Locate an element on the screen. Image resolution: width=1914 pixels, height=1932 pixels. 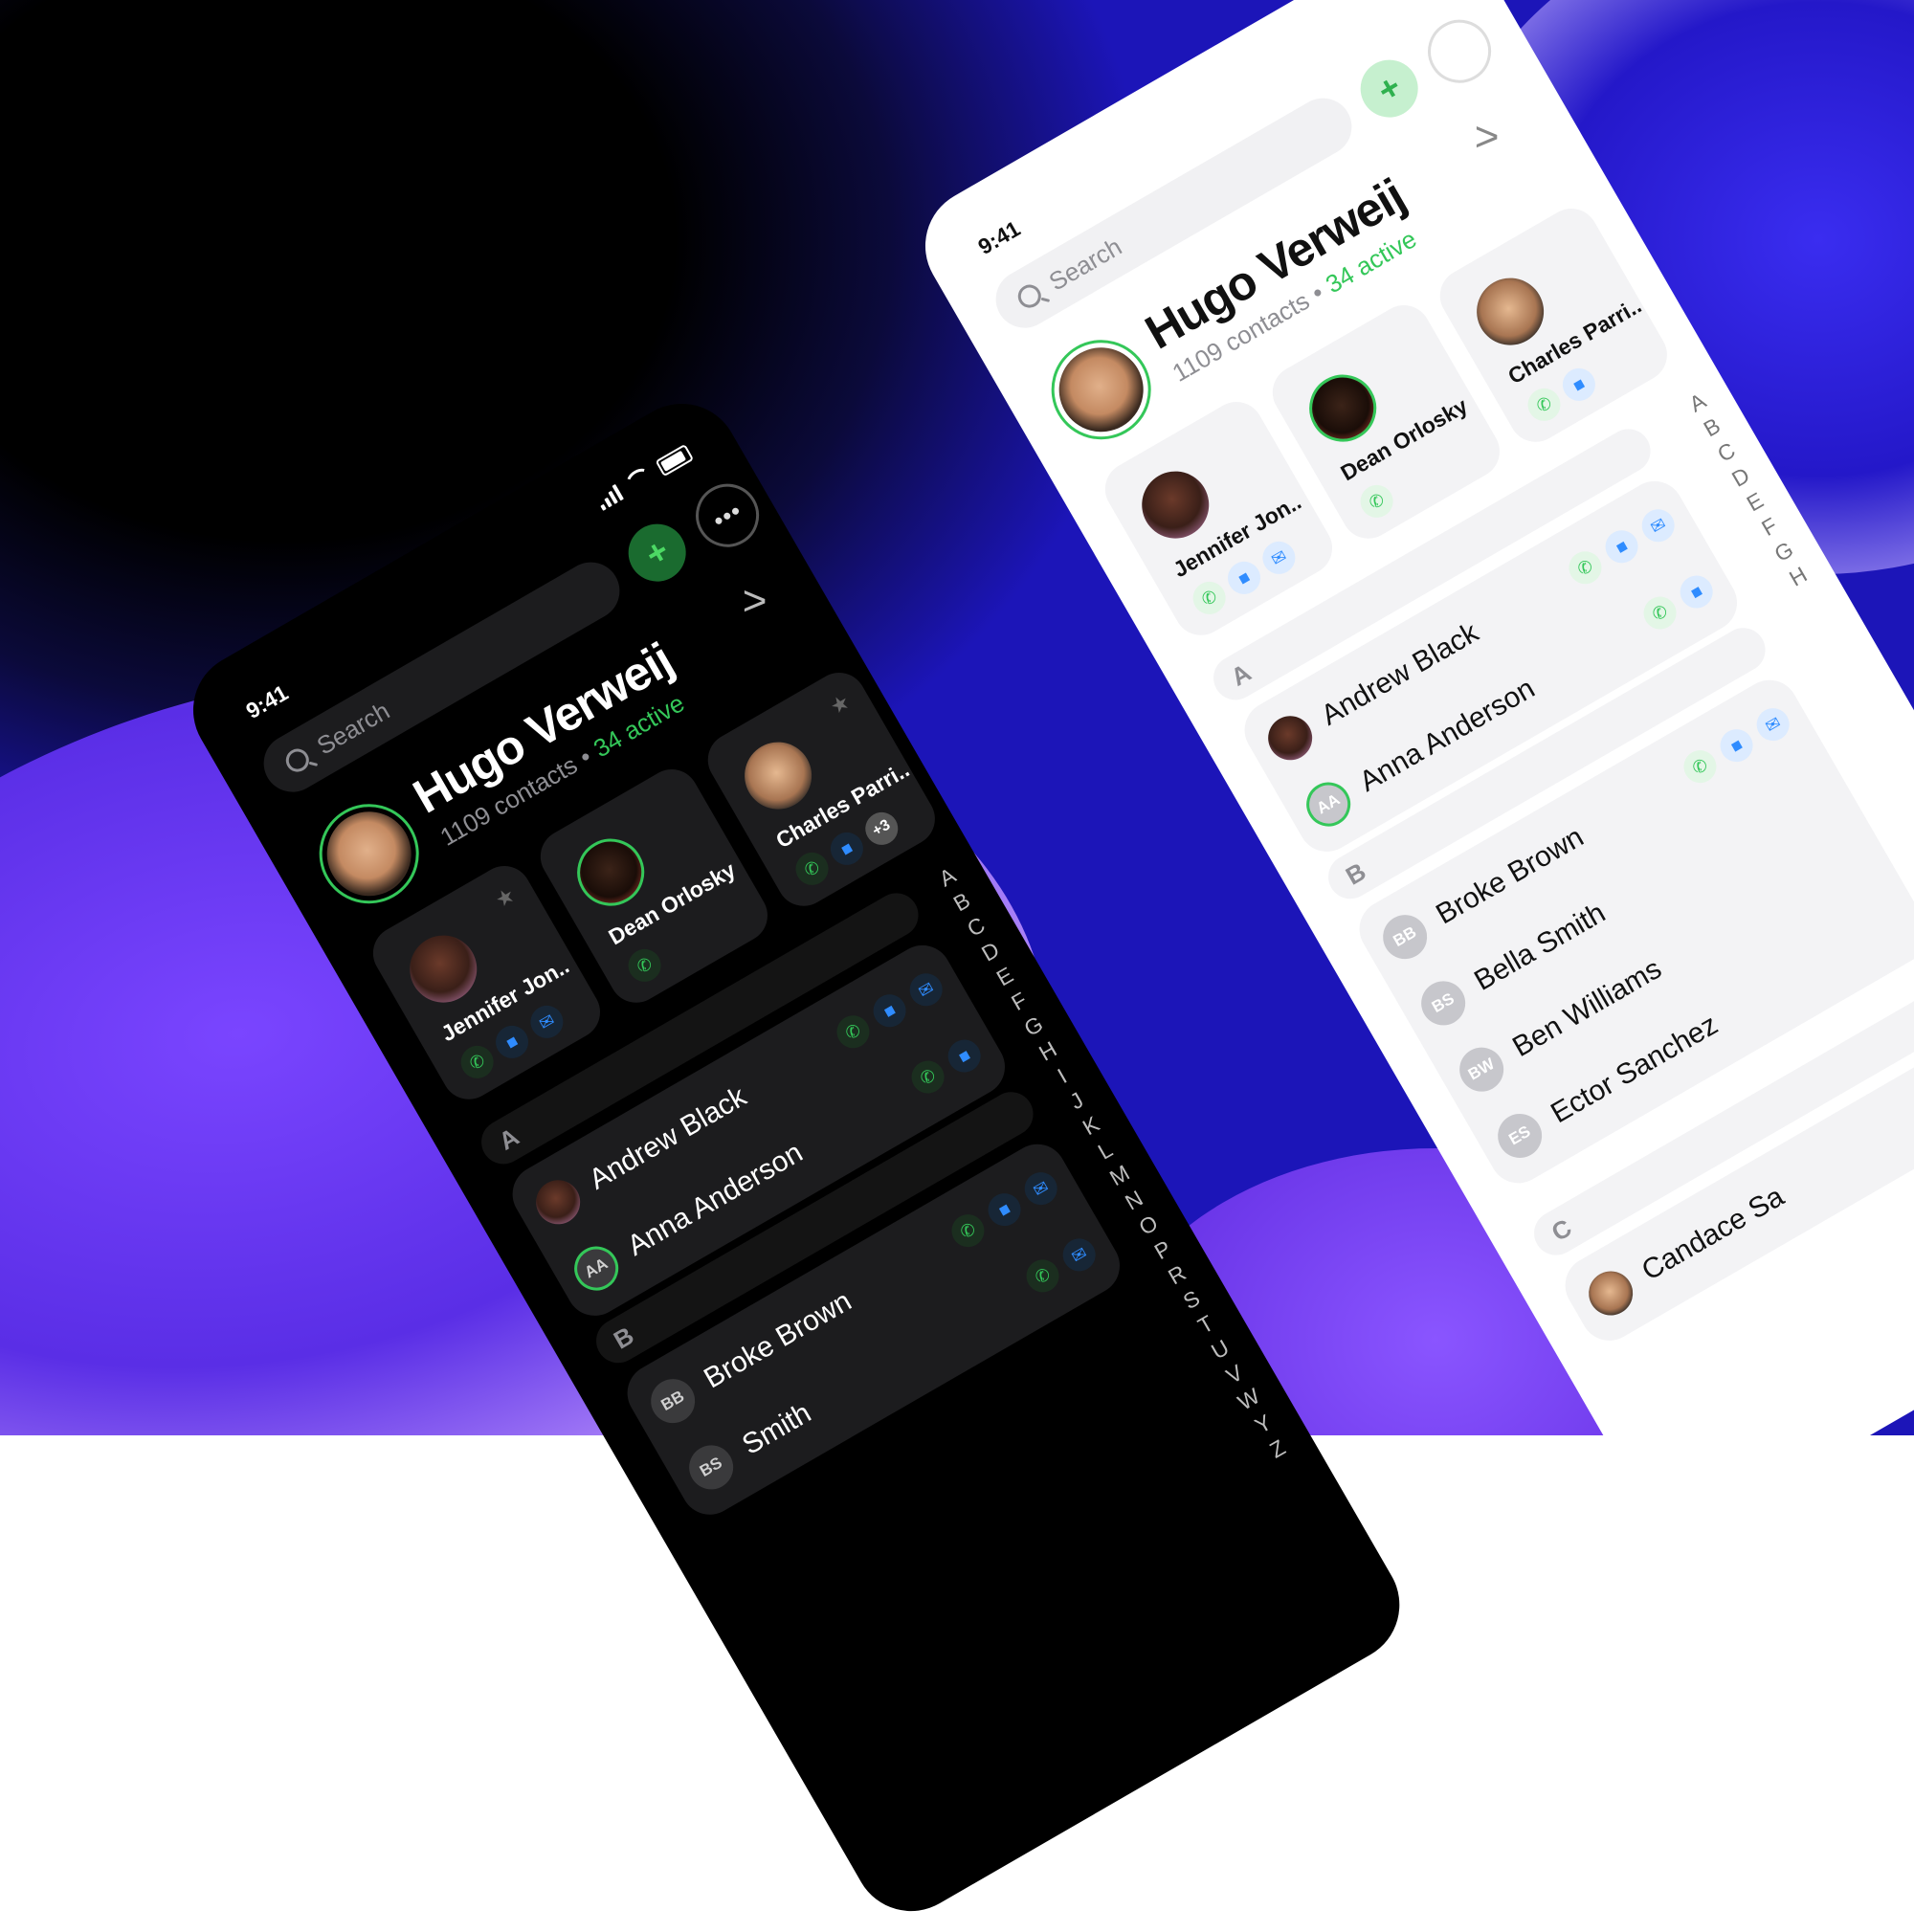
signal-icon is located at coordinates (609, 497).